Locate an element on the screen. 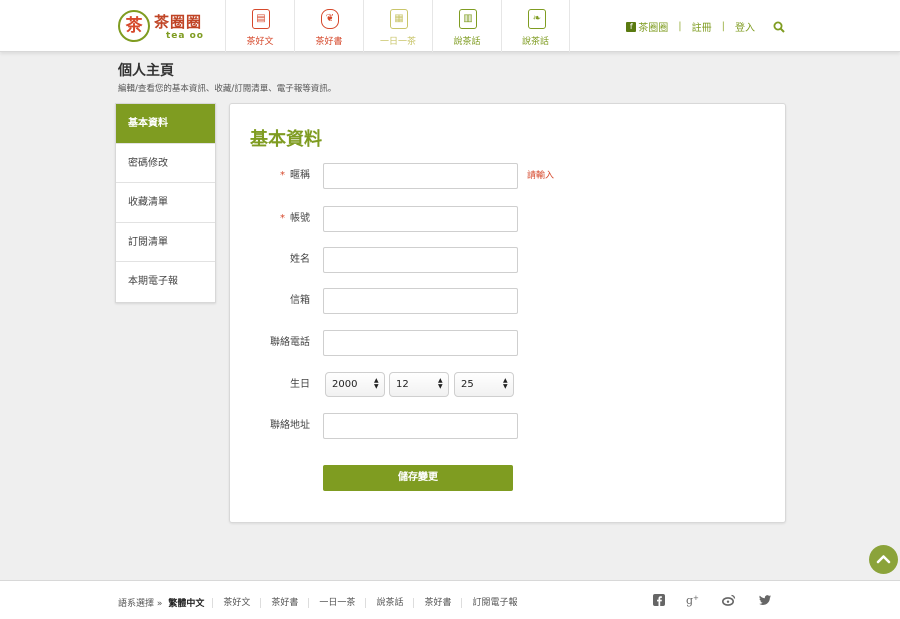  side-item-favorites: 收藏清單 is located at coordinates (165, 203).